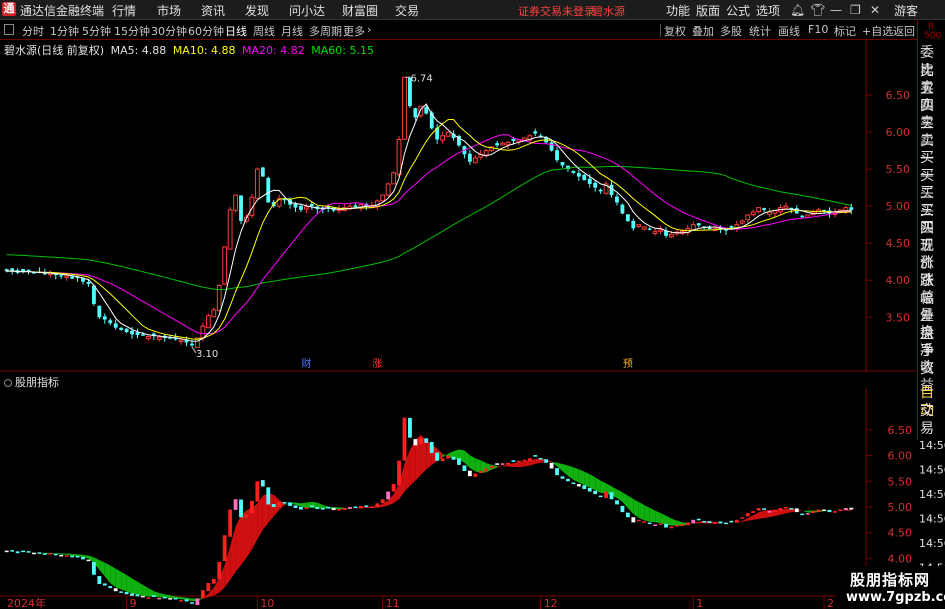  I want to click on period-weekly: 周线, so click(264, 31).